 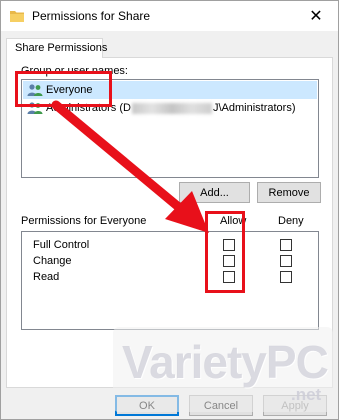 I want to click on close-button: ✕, so click(x=316, y=16).